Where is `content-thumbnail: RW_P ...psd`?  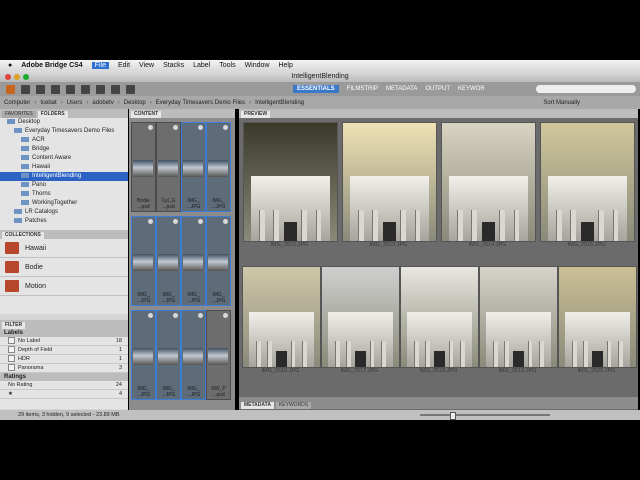
content-thumbnail: RW_P ...psd is located at coordinates (218, 355).